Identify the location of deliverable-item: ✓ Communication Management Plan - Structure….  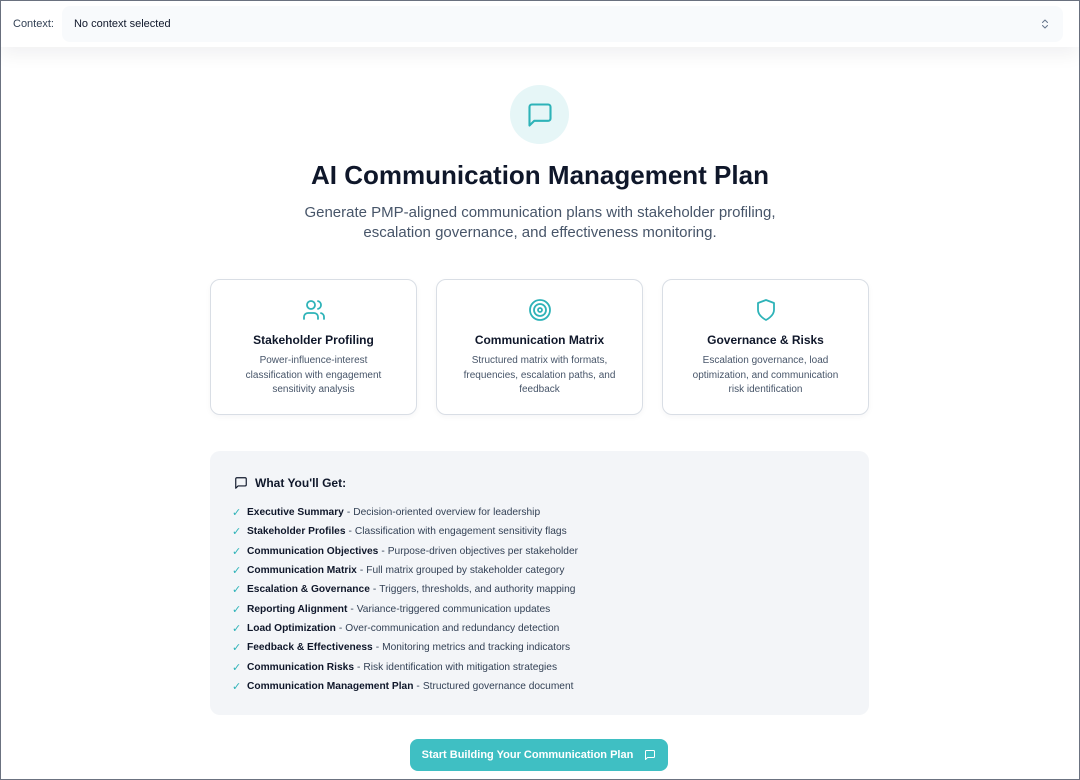
(405, 686).